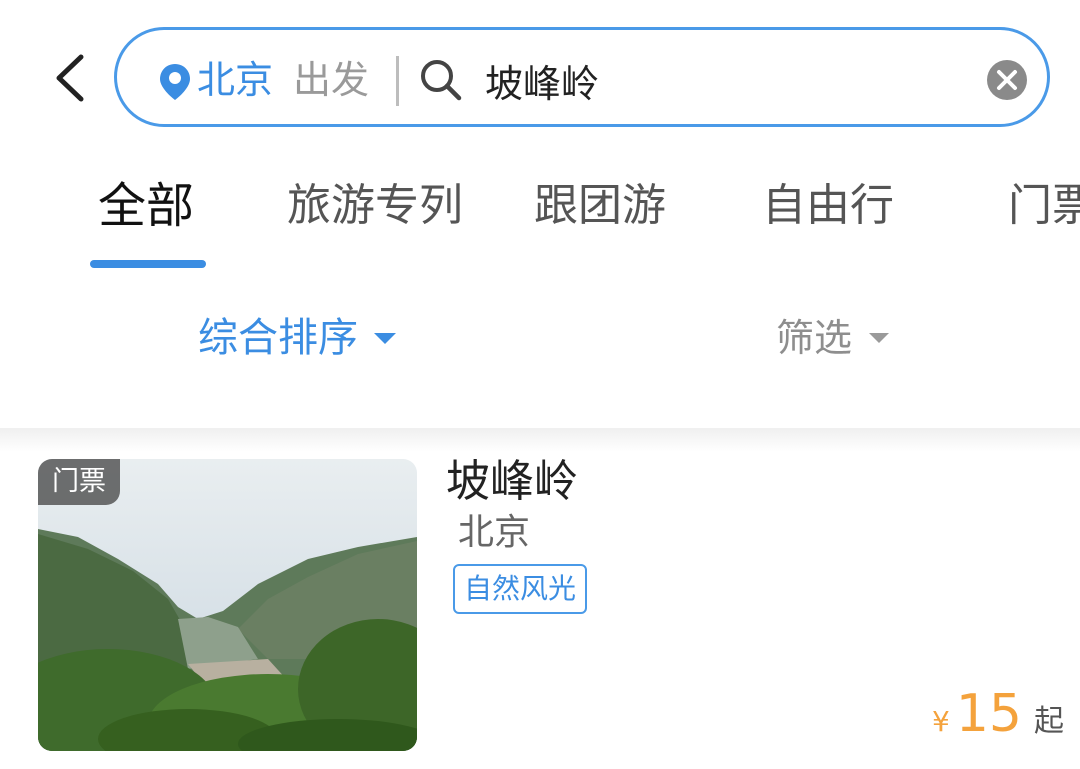 The height and width of the screenshot is (769, 1080). I want to click on departure-city: 北京, so click(235, 80).